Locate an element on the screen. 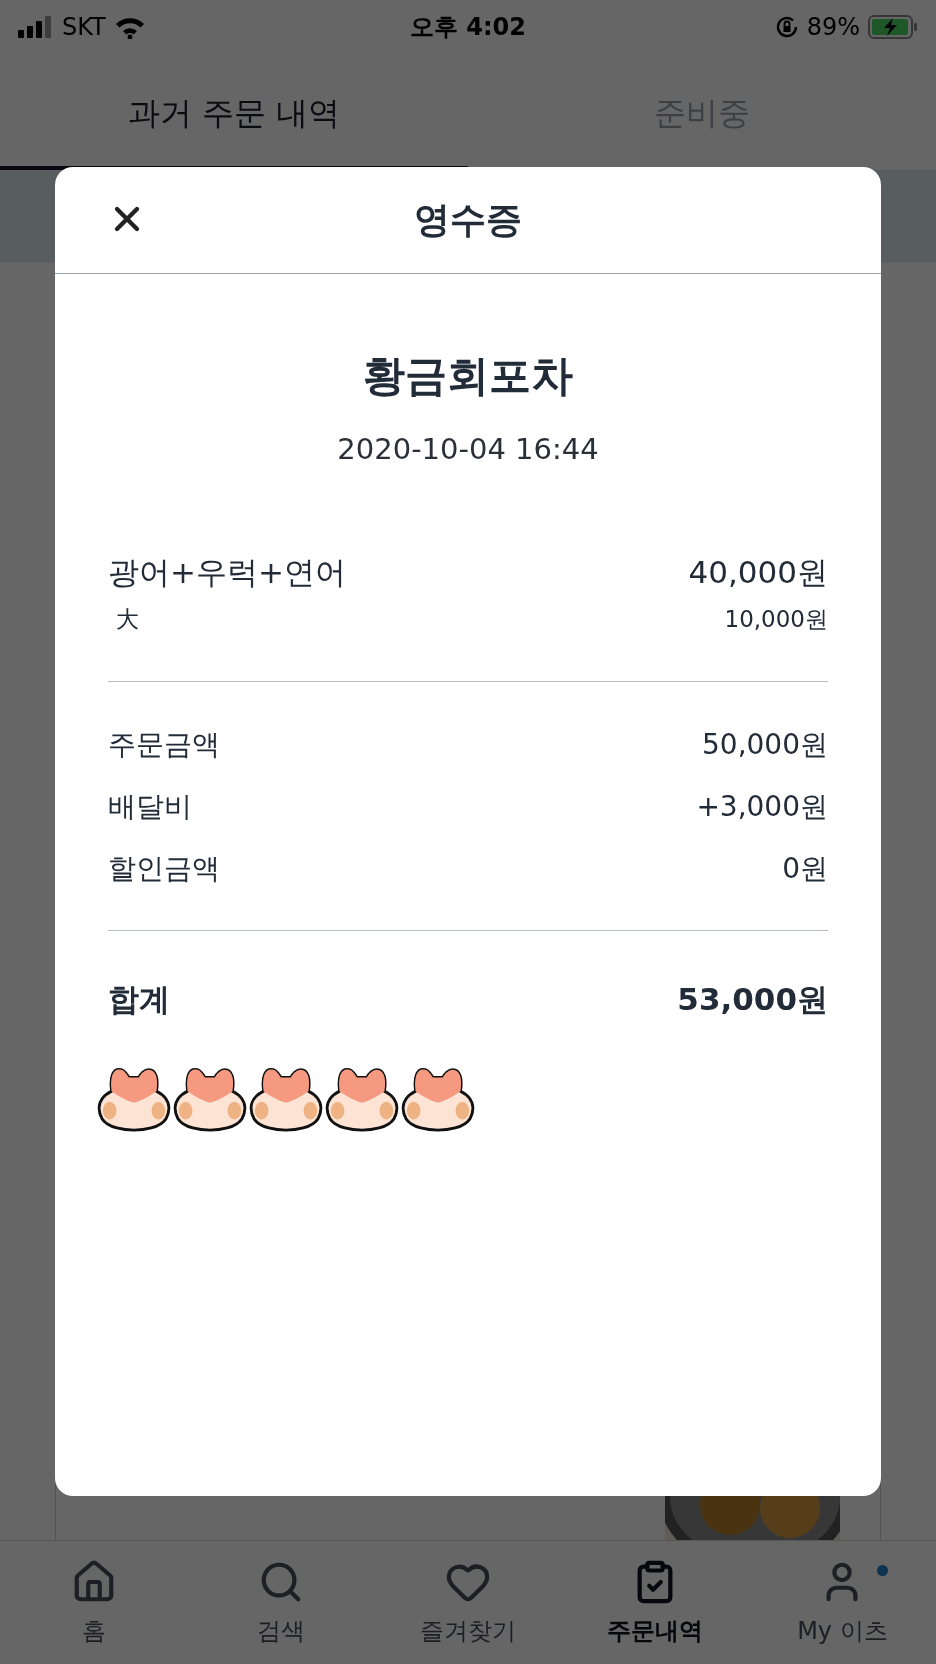 The height and width of the screenshot is (1664, 936). dialog-title: 영수증 is located at coordinates (468, 219).